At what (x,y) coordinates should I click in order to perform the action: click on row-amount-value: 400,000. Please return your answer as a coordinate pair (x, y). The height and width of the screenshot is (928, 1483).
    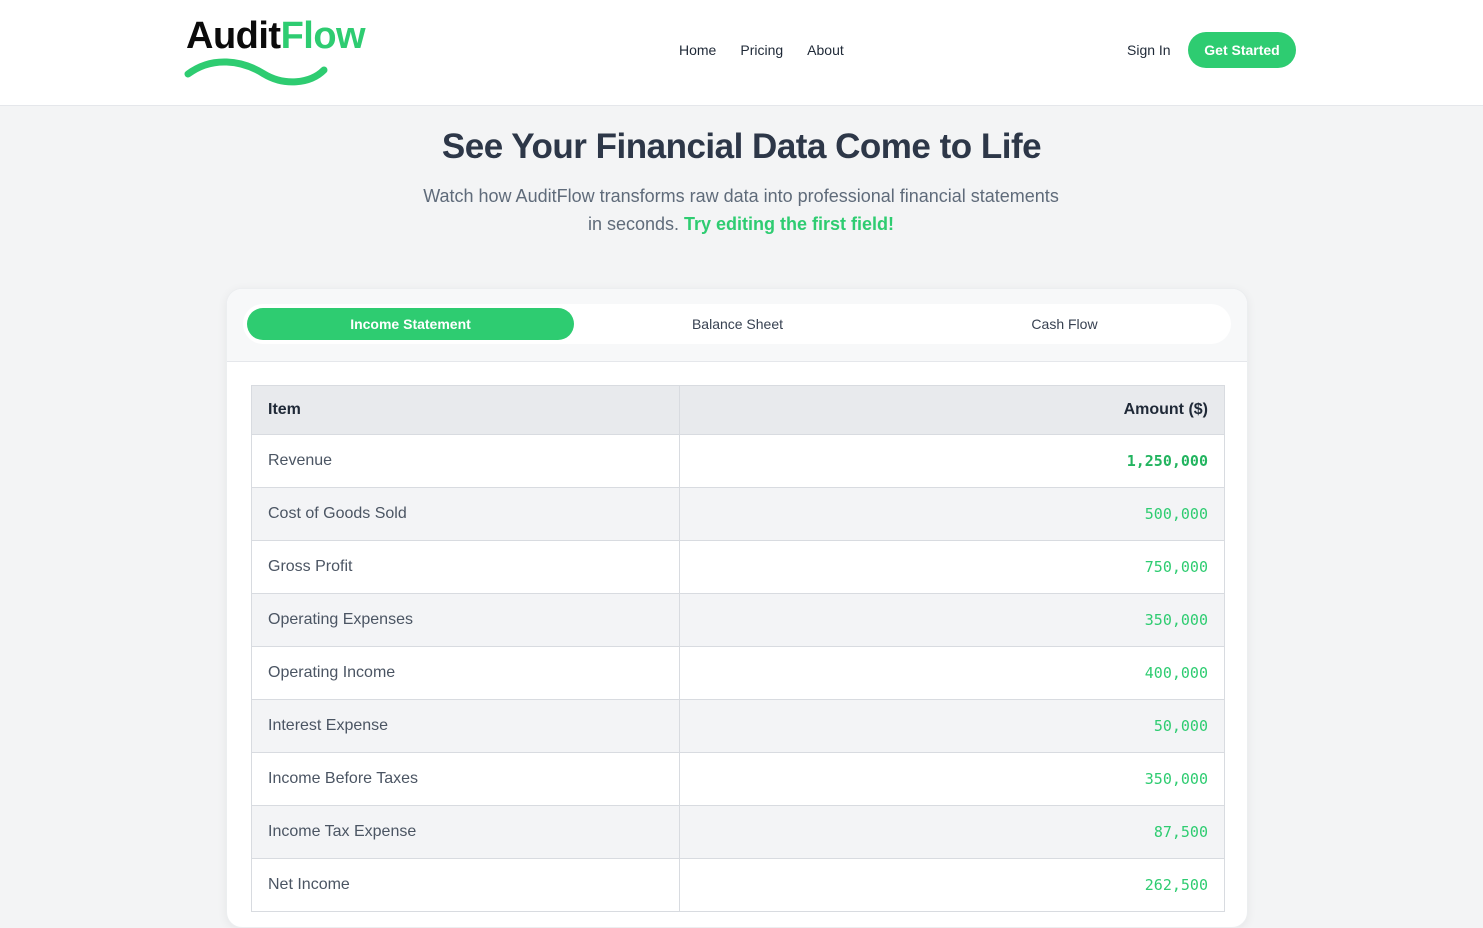
    Looking at the image, I should click on (952, 673).